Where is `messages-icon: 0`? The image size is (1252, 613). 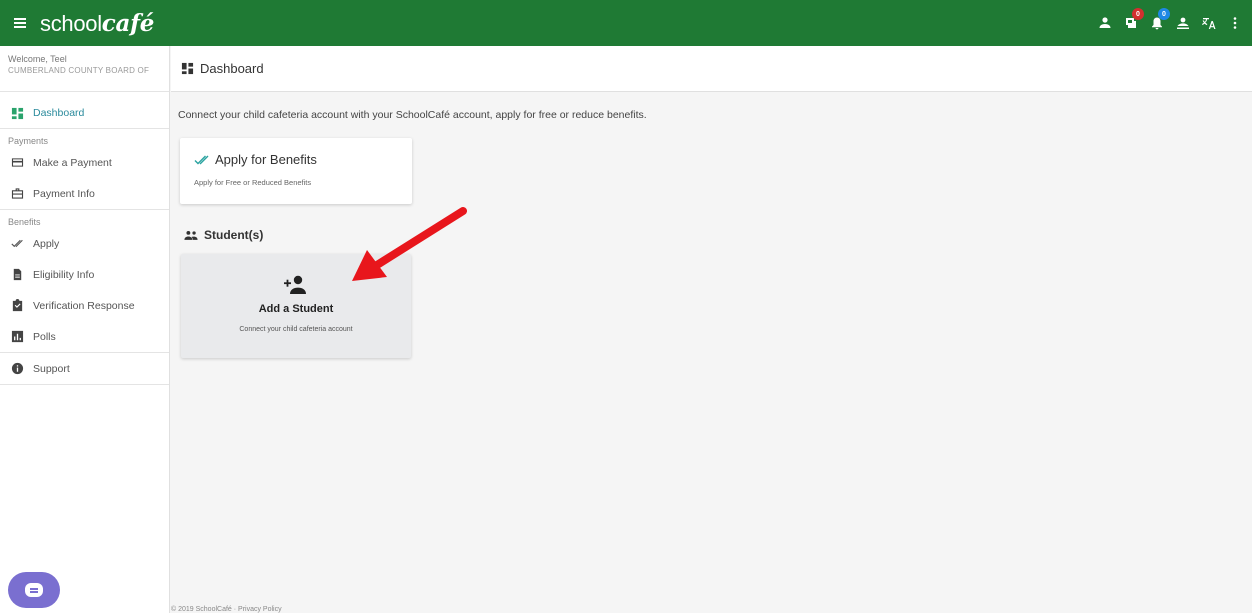
messages-icon: 0 is located at coordinates (1134, 19).